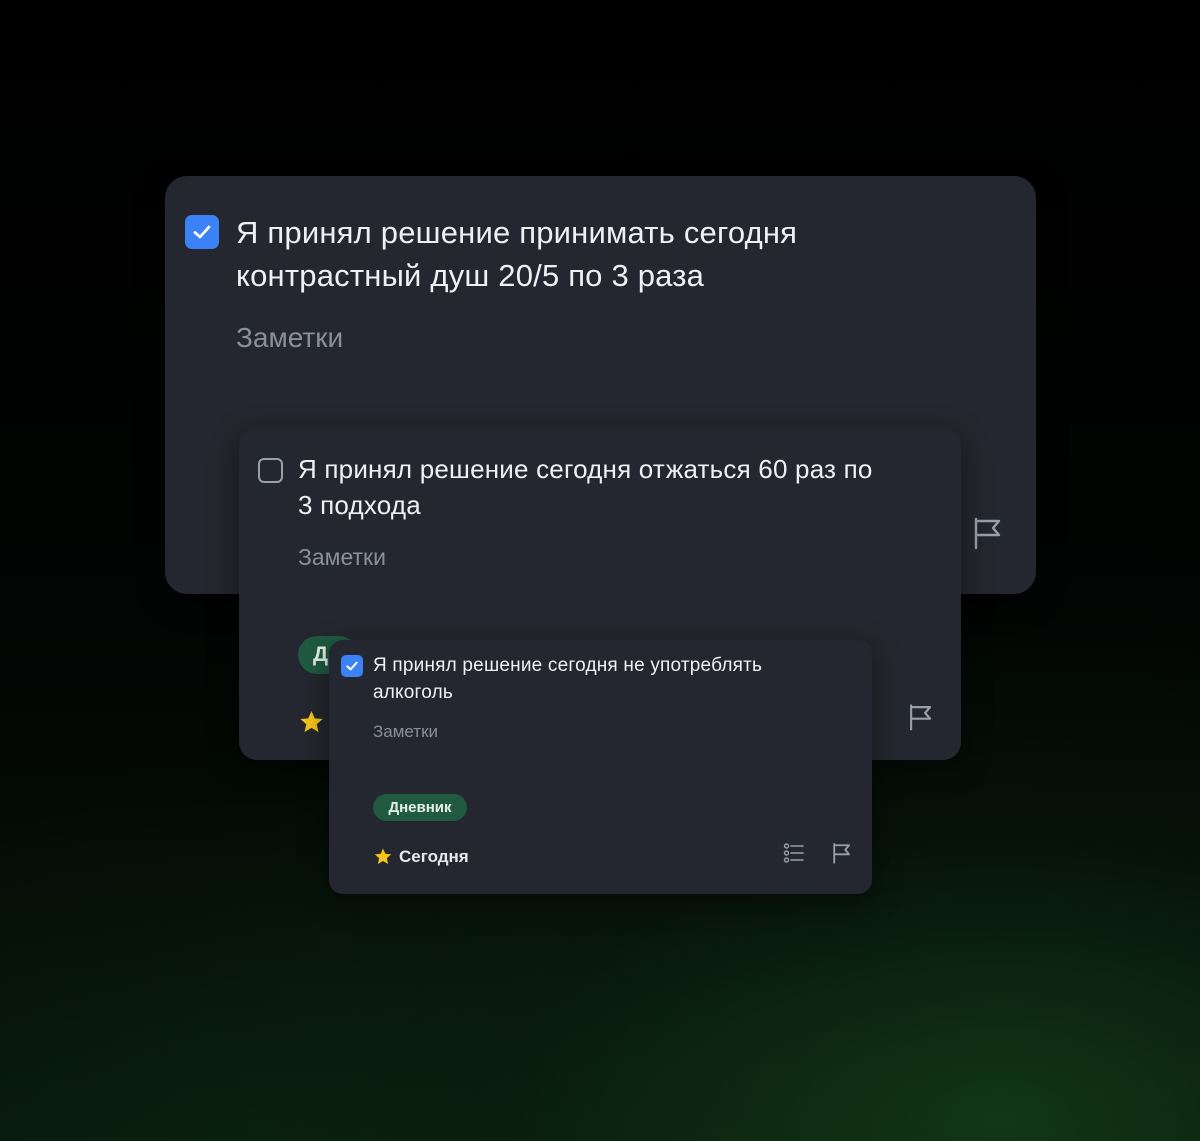  What do you see at coordinates (470, 276) in the screenshot?
I see `task-title-line-2: контрастный душ 20/5 по 3 раза` at bounding box center [470, 276].